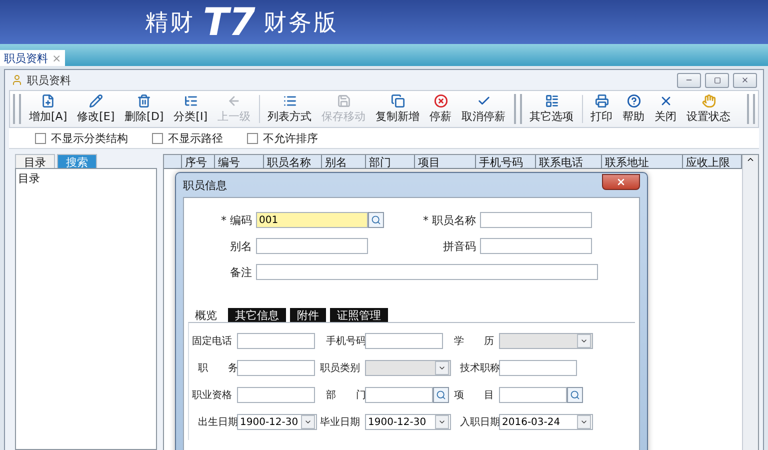 The width and height of the screenshot is (768, 450). Describe the element at coordinates (300, 23) in the screenshot. I see `logo-text: 财务版` at that location.